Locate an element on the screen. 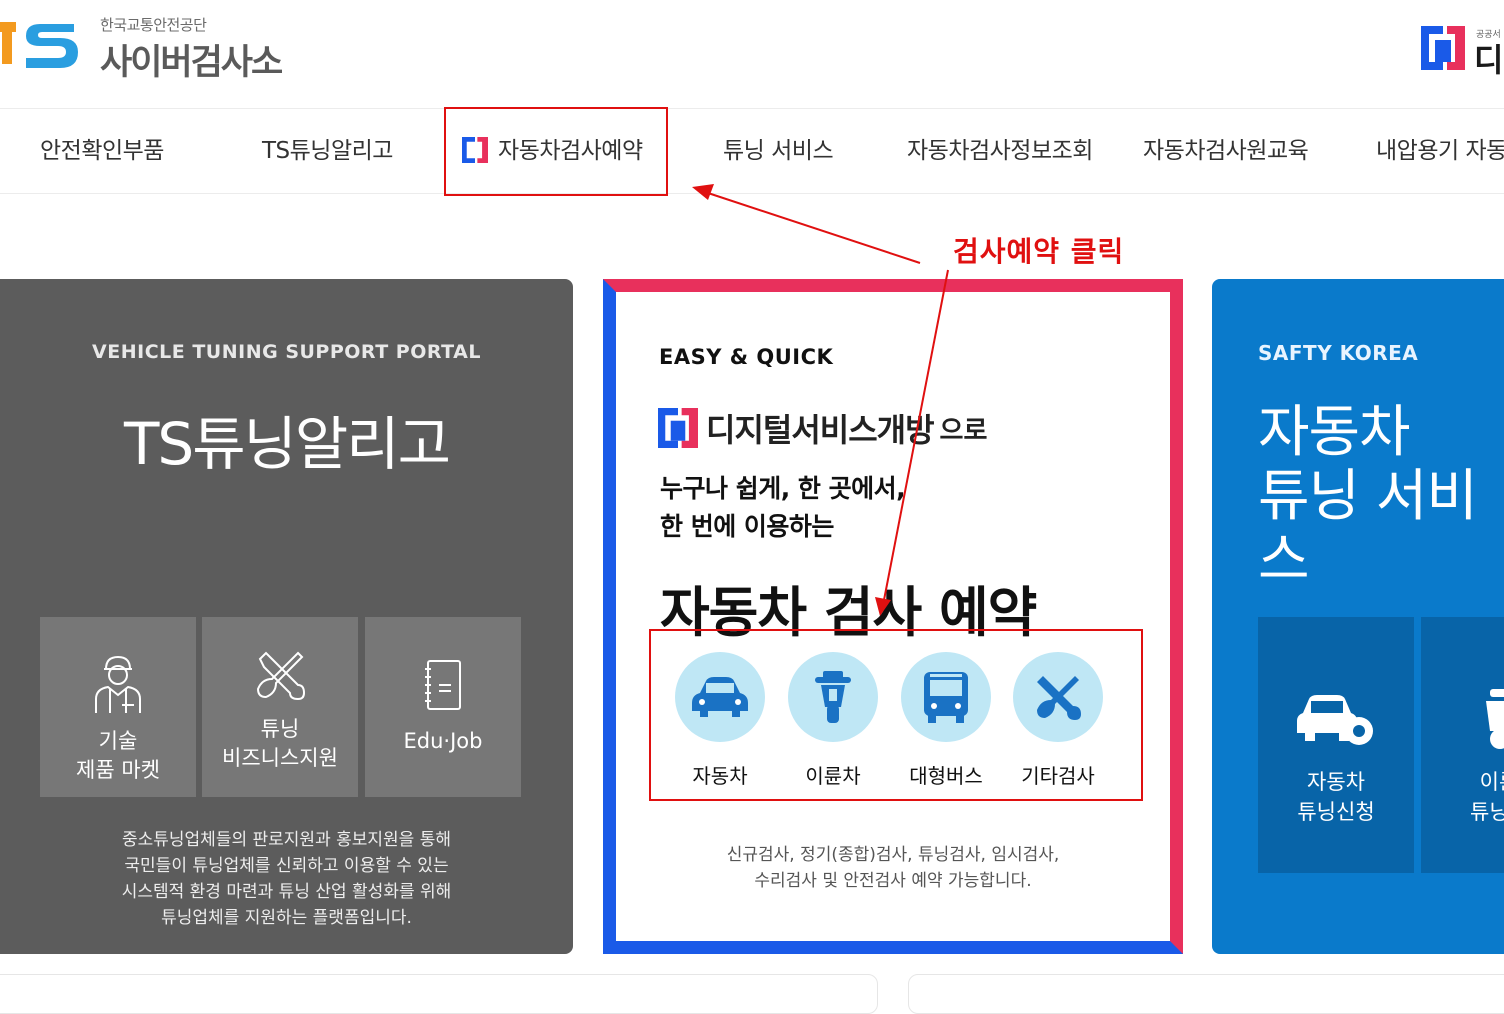 The image size is (1504, 1014). digital-service-title: 디지 is located at coordinates (1489, 60).